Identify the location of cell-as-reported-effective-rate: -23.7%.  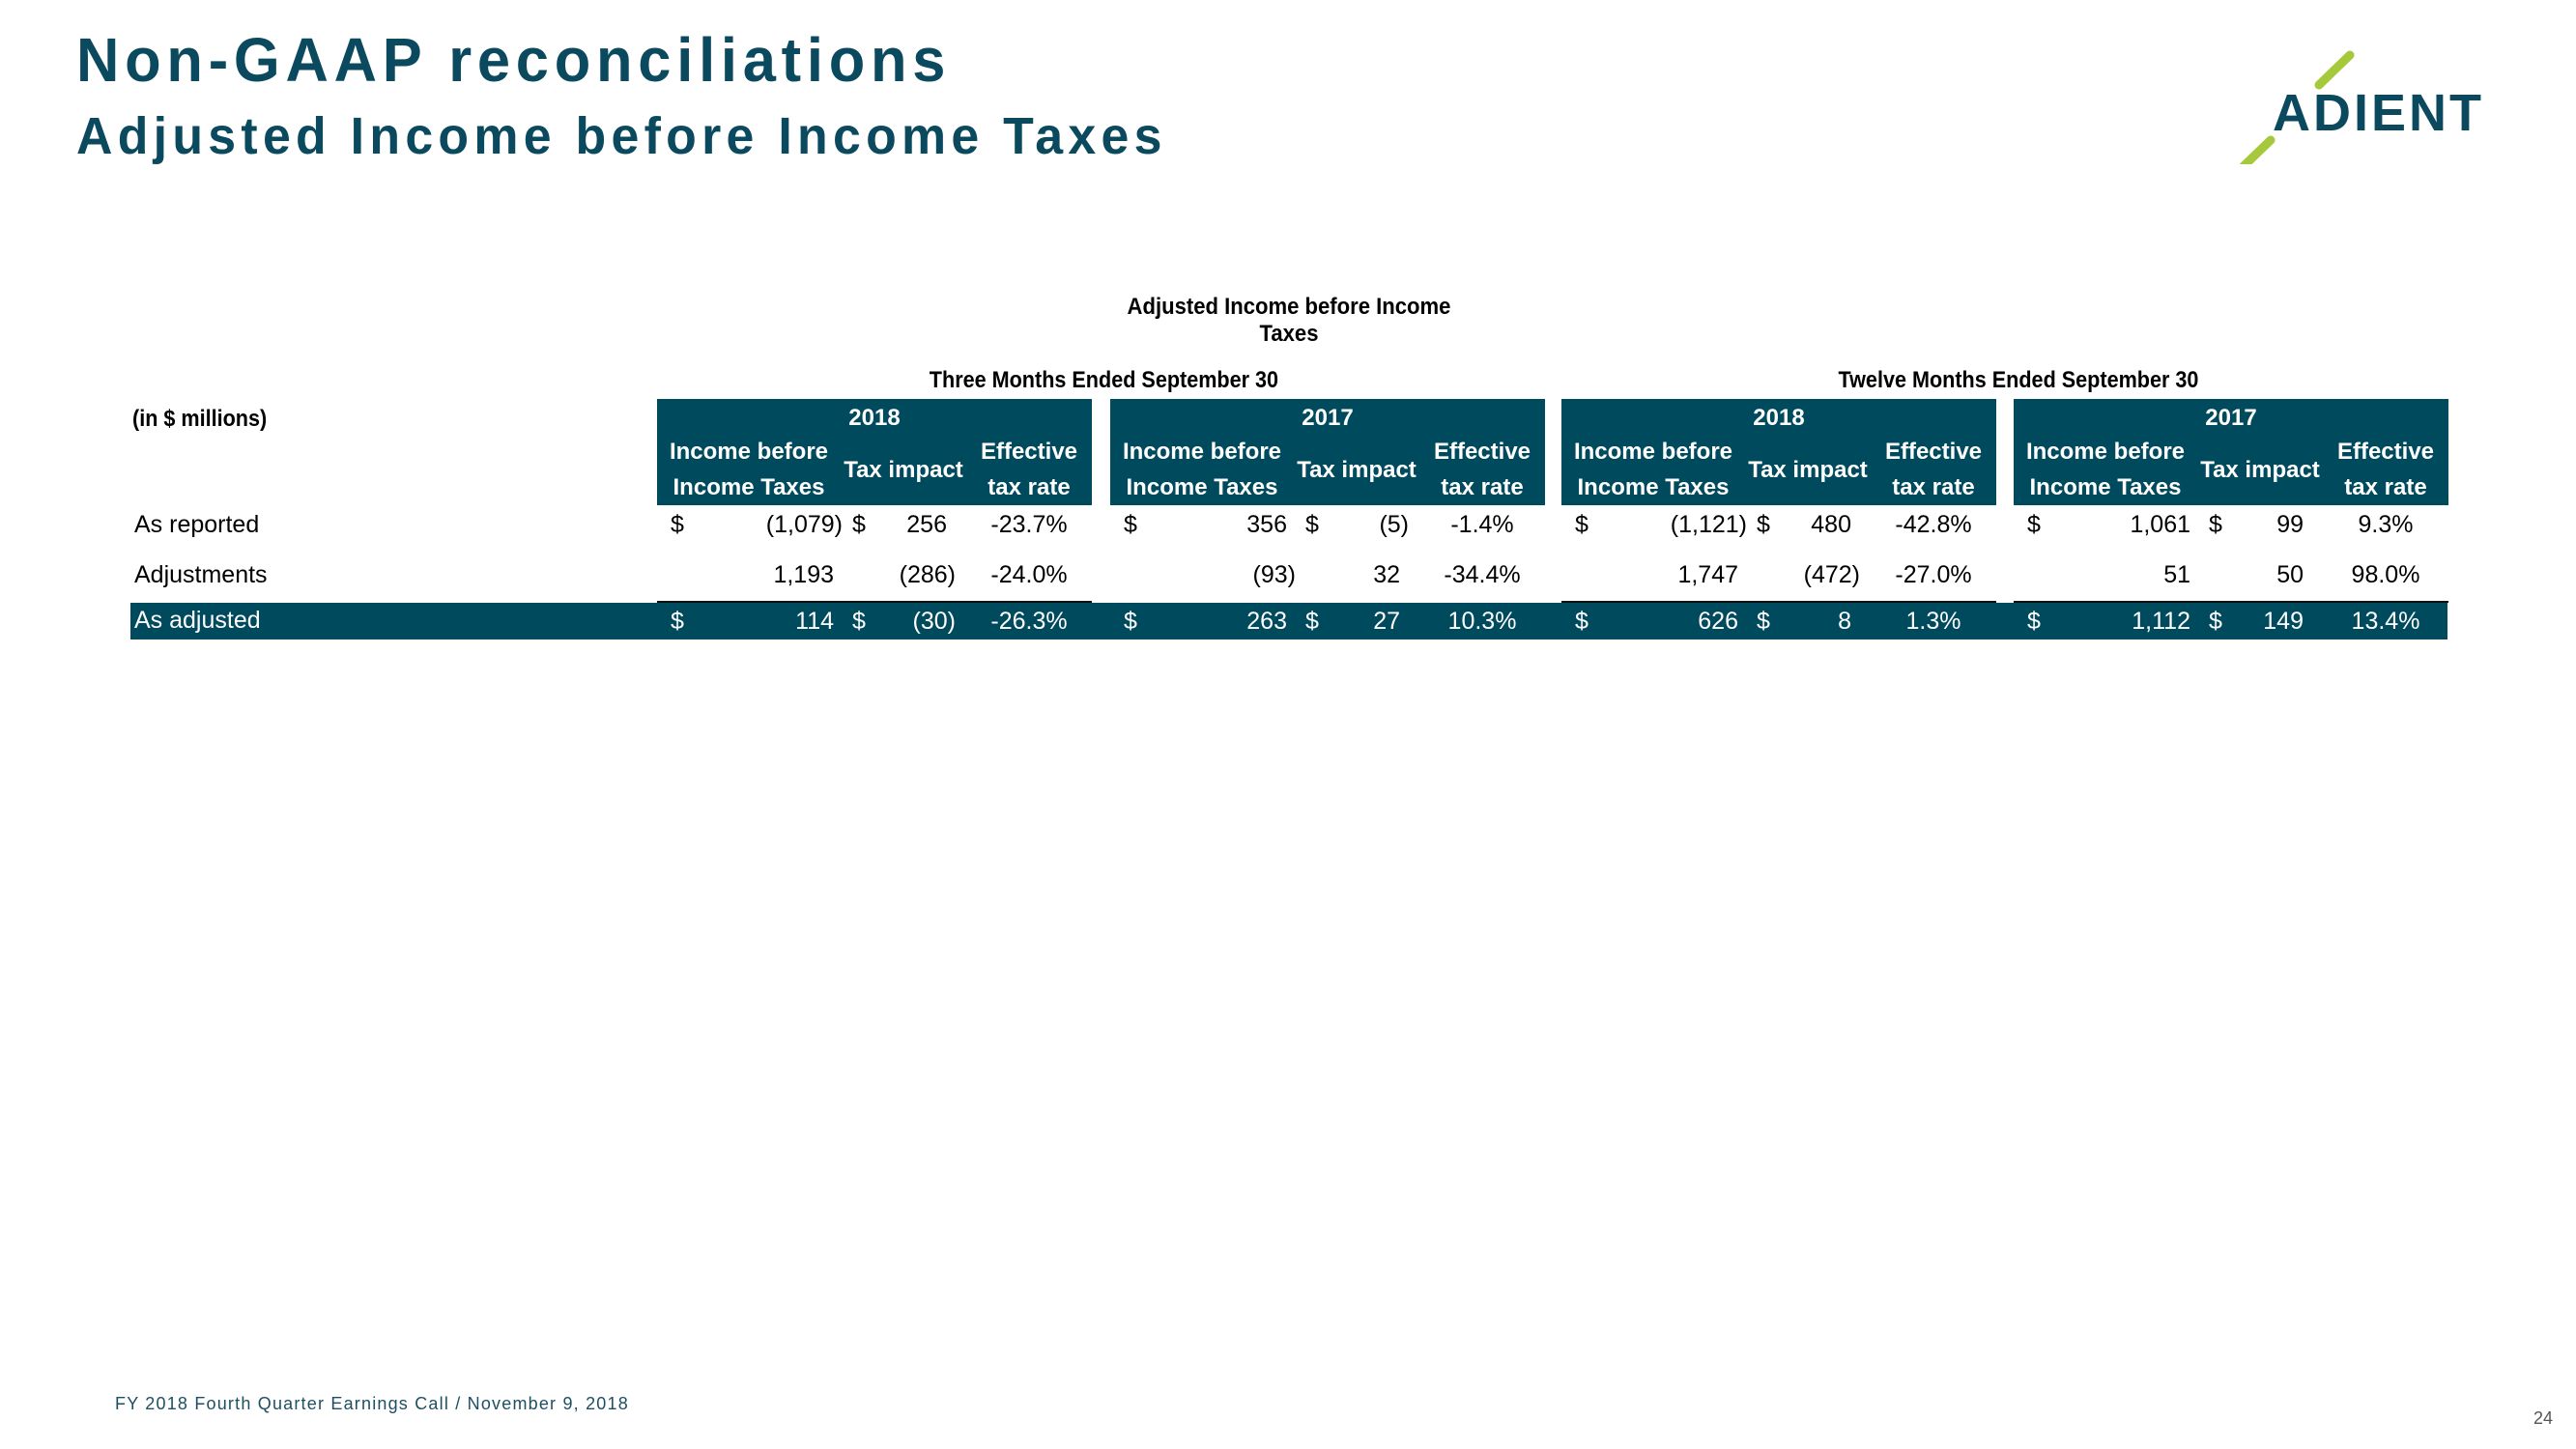
(1029, 524).